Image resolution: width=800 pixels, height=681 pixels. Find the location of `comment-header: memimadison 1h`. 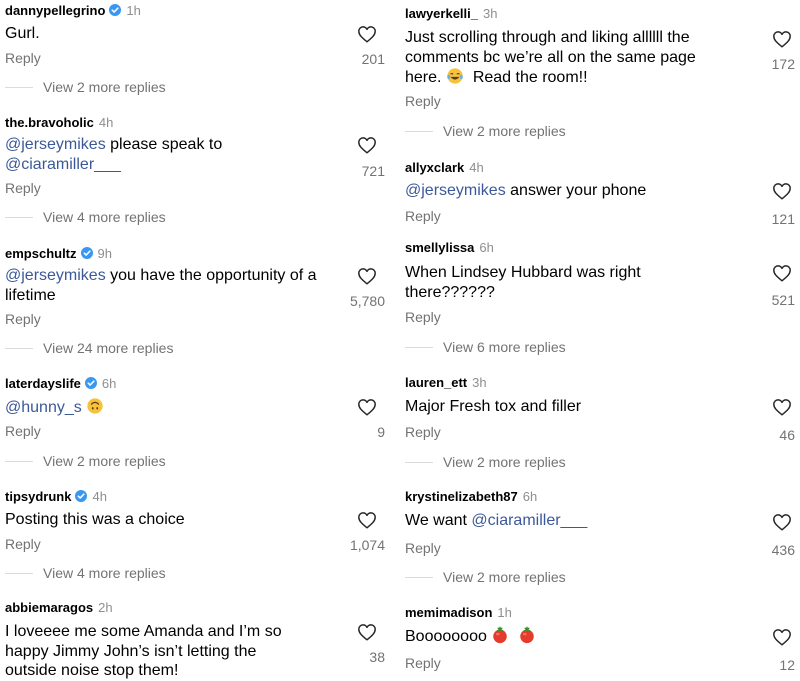

comment-header: memimadison 1h is located at coordinates (458, 612).